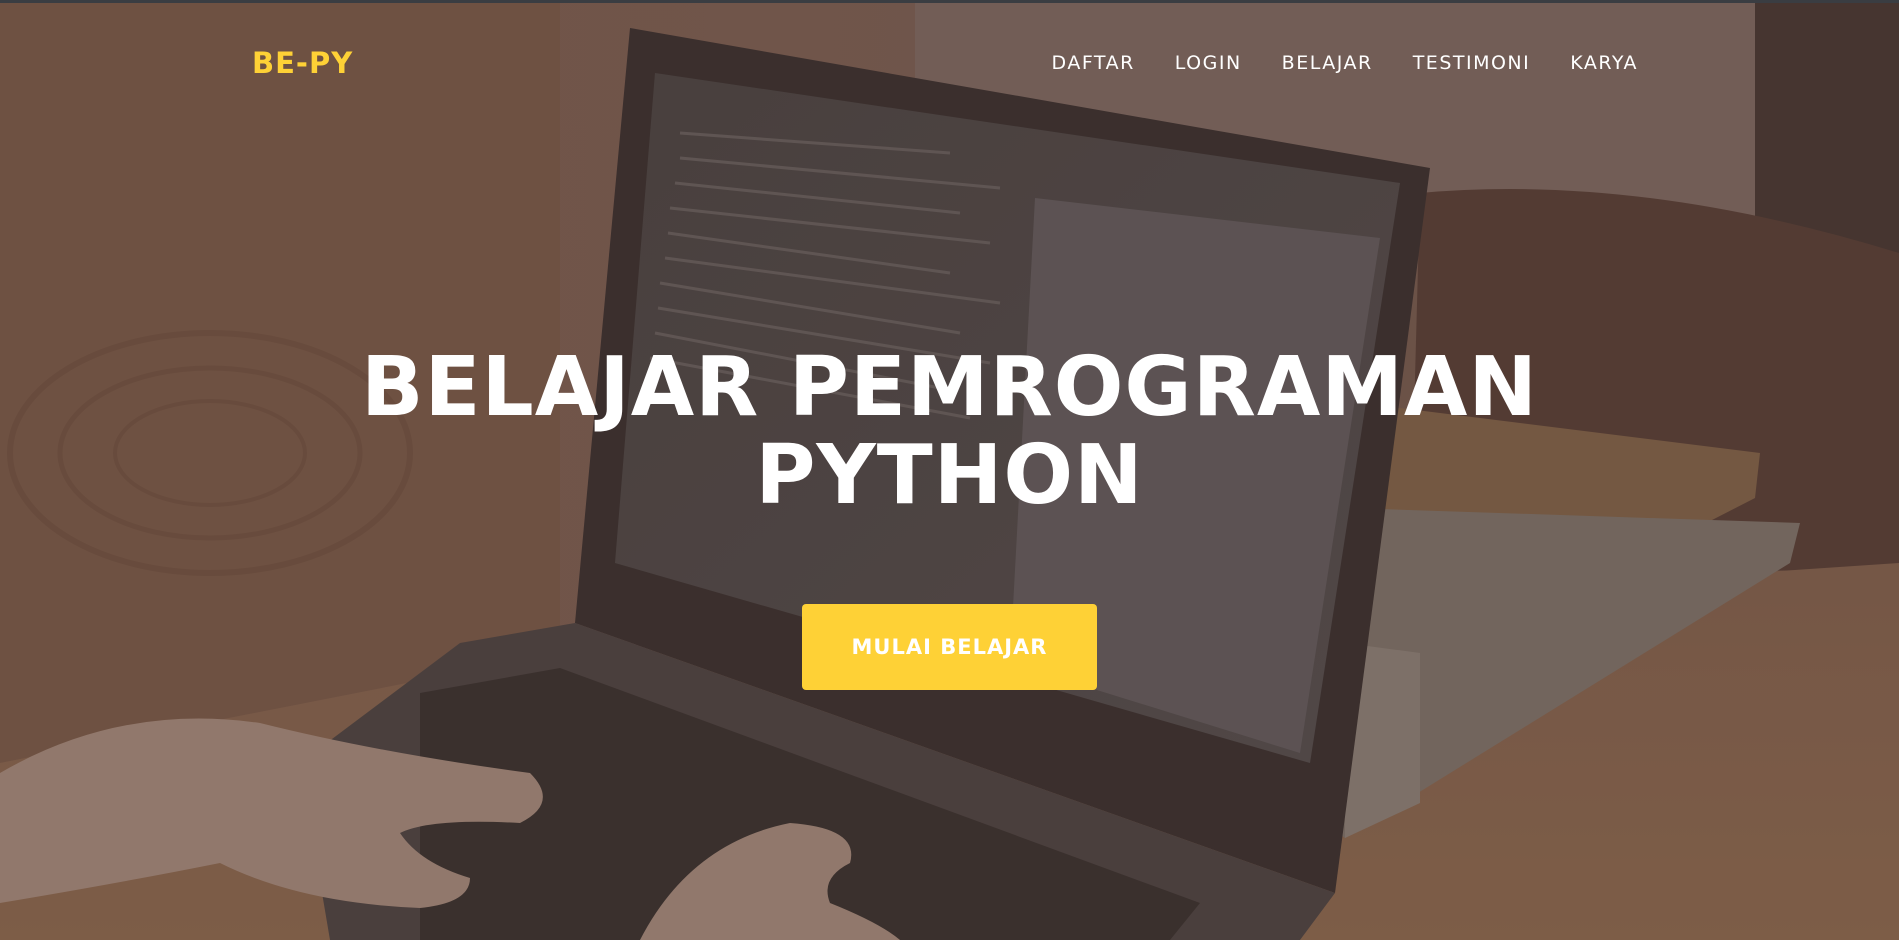 Image resolution: width=1899 pixels, height=941 pixels. What do you see at coordinates (302, 63) in the screenshot?
I see `brand-logo: BE-PY` at bounding box center [302, 63].